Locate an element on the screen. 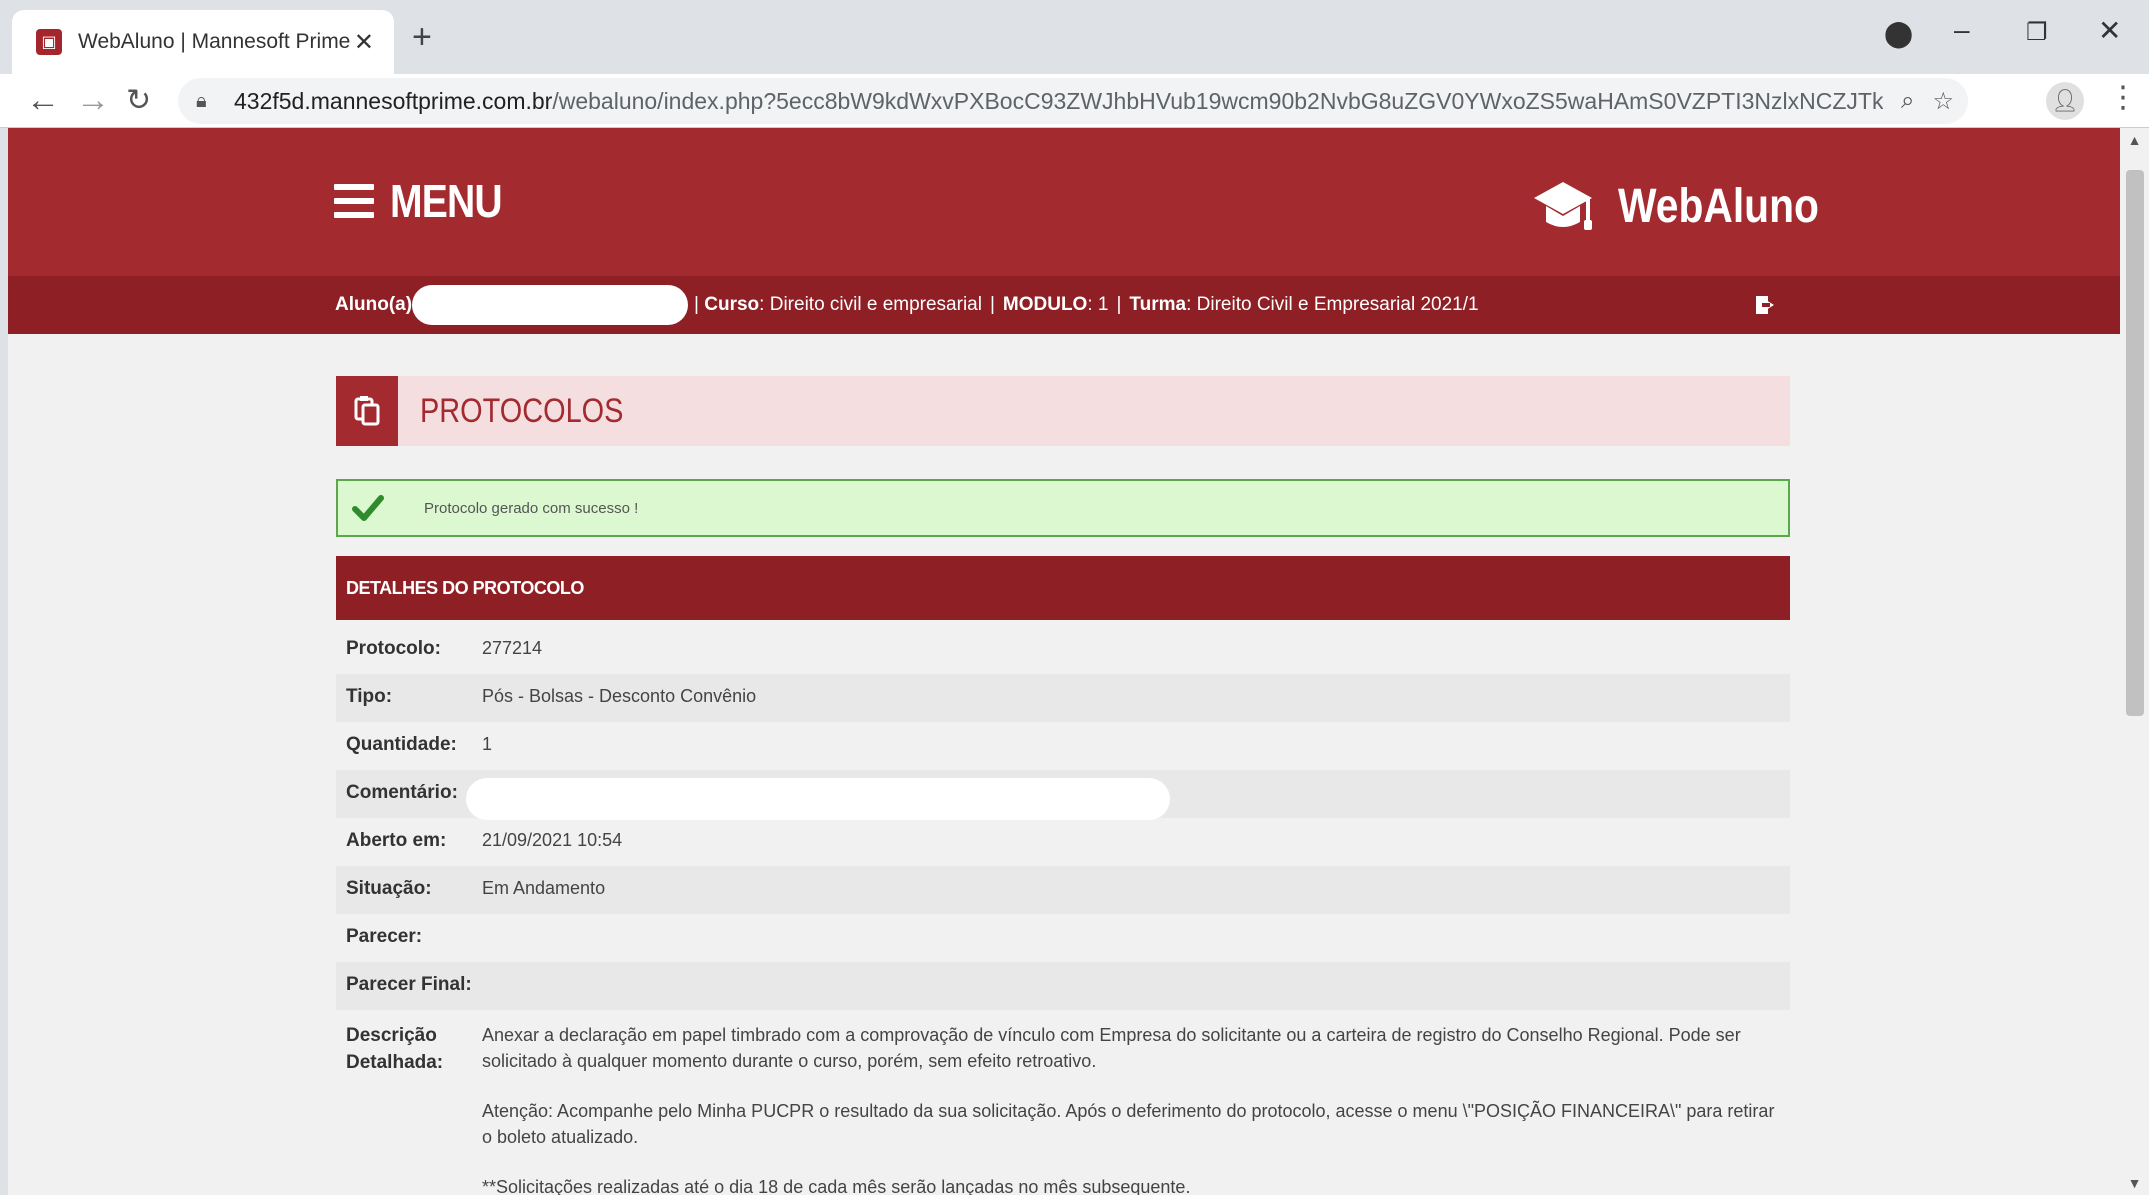 Image resolution: width=2149 pixels, height=1195 pixels. detail-row-protocolo: Protocolo: 277214 is located at coordinates (1063, 650).